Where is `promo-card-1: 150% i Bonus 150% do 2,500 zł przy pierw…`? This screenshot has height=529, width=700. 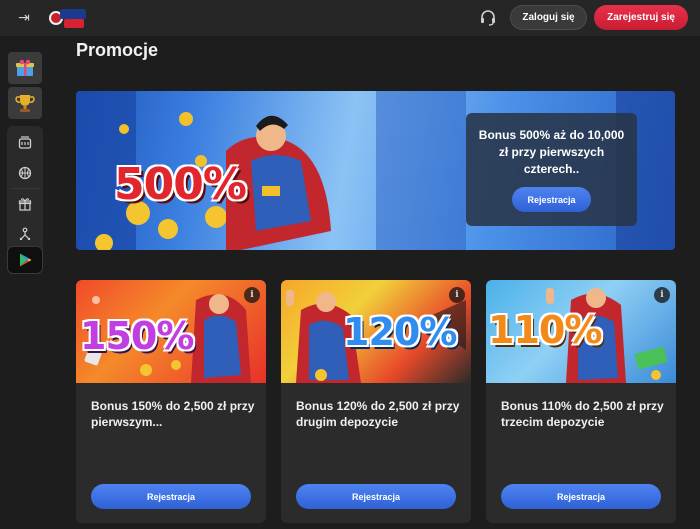
promo-card-1: 150% i Bonus 150% do 2,500 zł przy pierw… is located at coordinates (171, 401).